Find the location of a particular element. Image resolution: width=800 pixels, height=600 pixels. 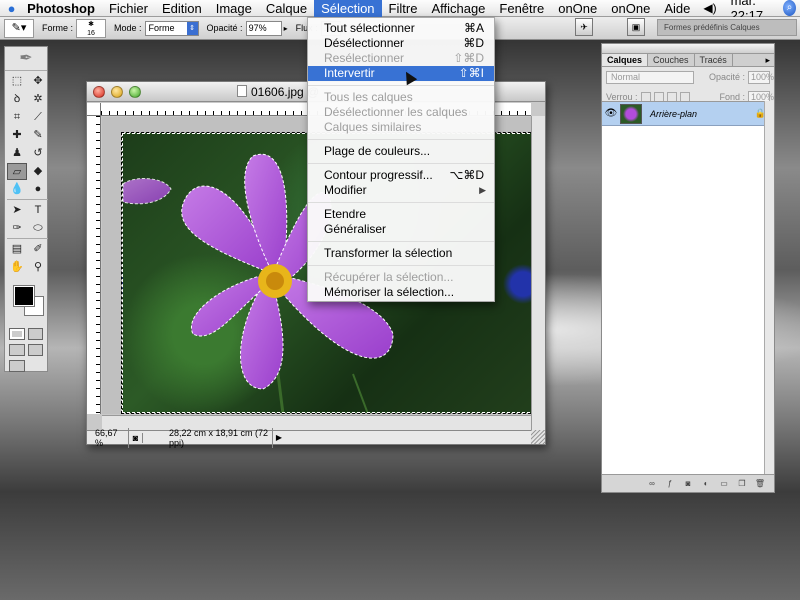

menu-item-shortcut: ⌘D is located at coordinates (473, 43).